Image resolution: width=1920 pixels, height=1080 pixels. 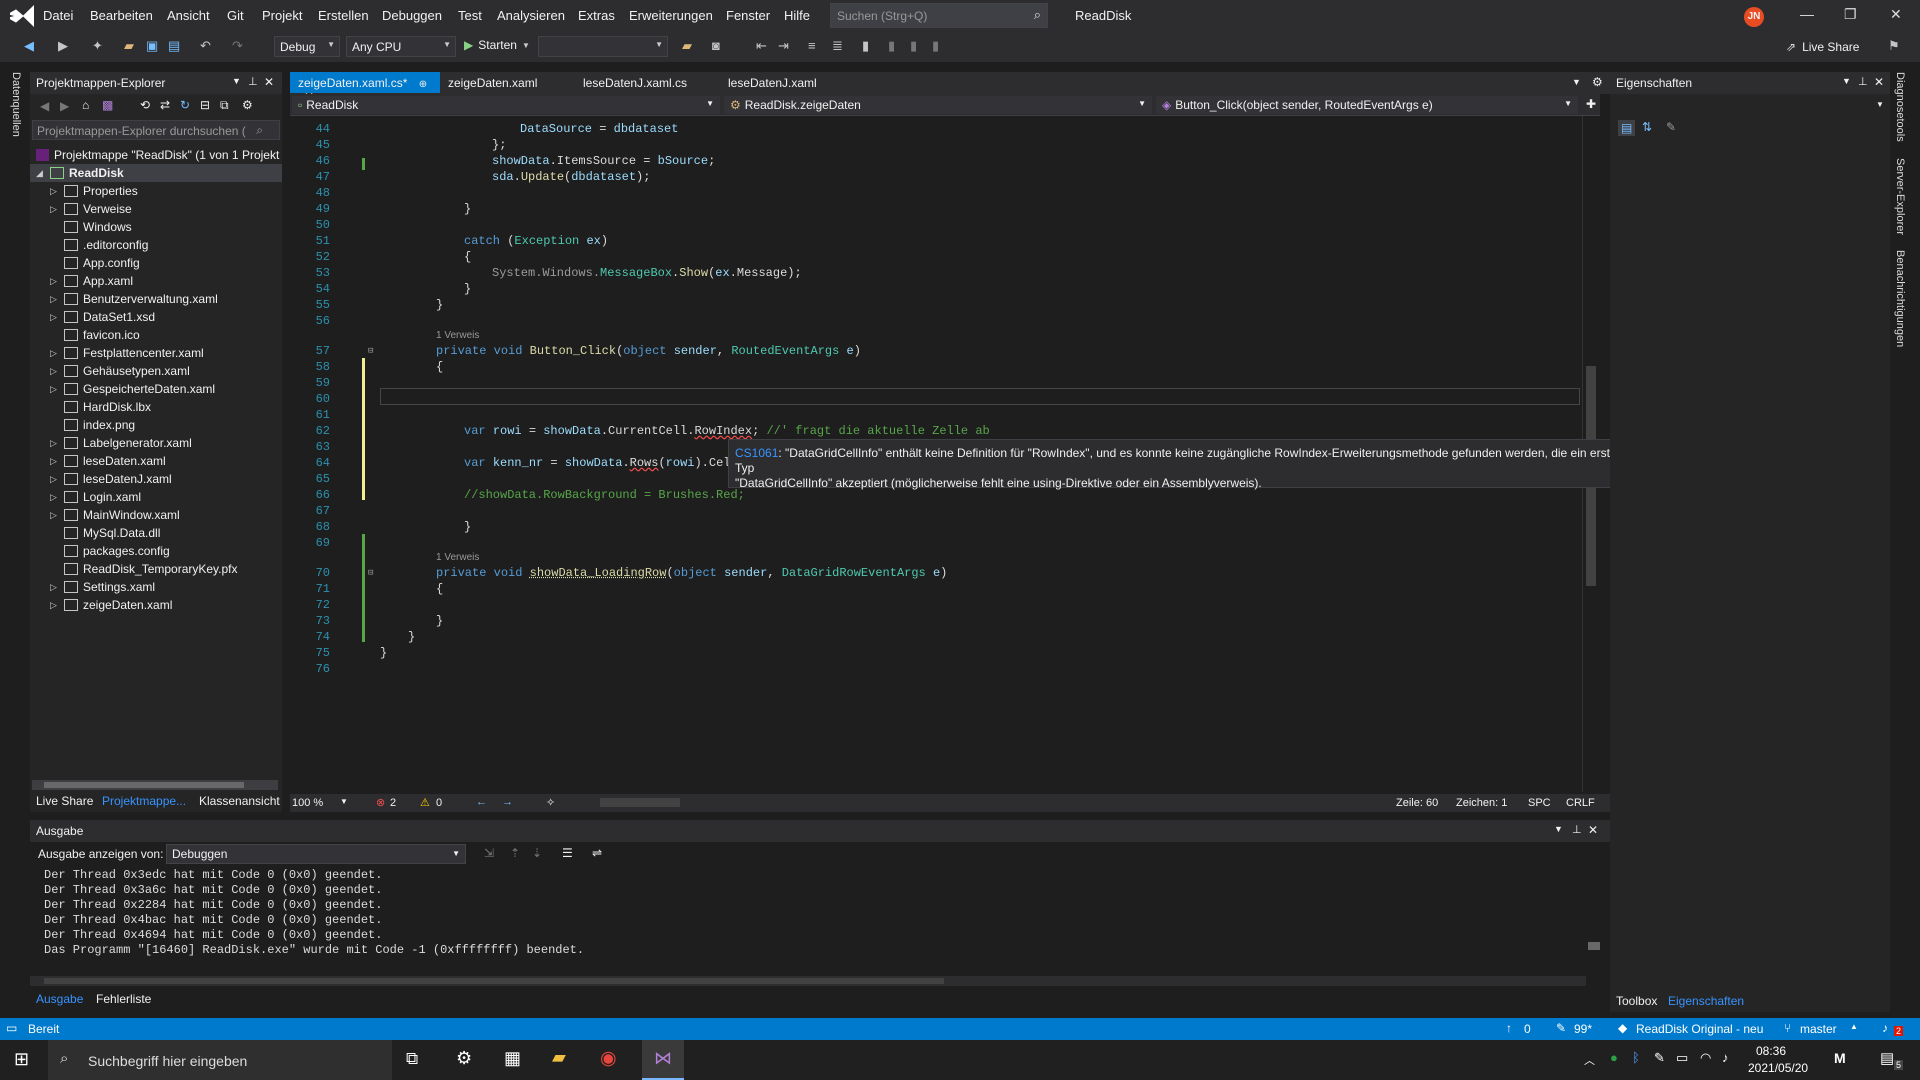 What do you see at coordinates (1614, 1057) in the screenshot?
I see `tray-app-icon: ●` at bounding box center [1614, 1057].